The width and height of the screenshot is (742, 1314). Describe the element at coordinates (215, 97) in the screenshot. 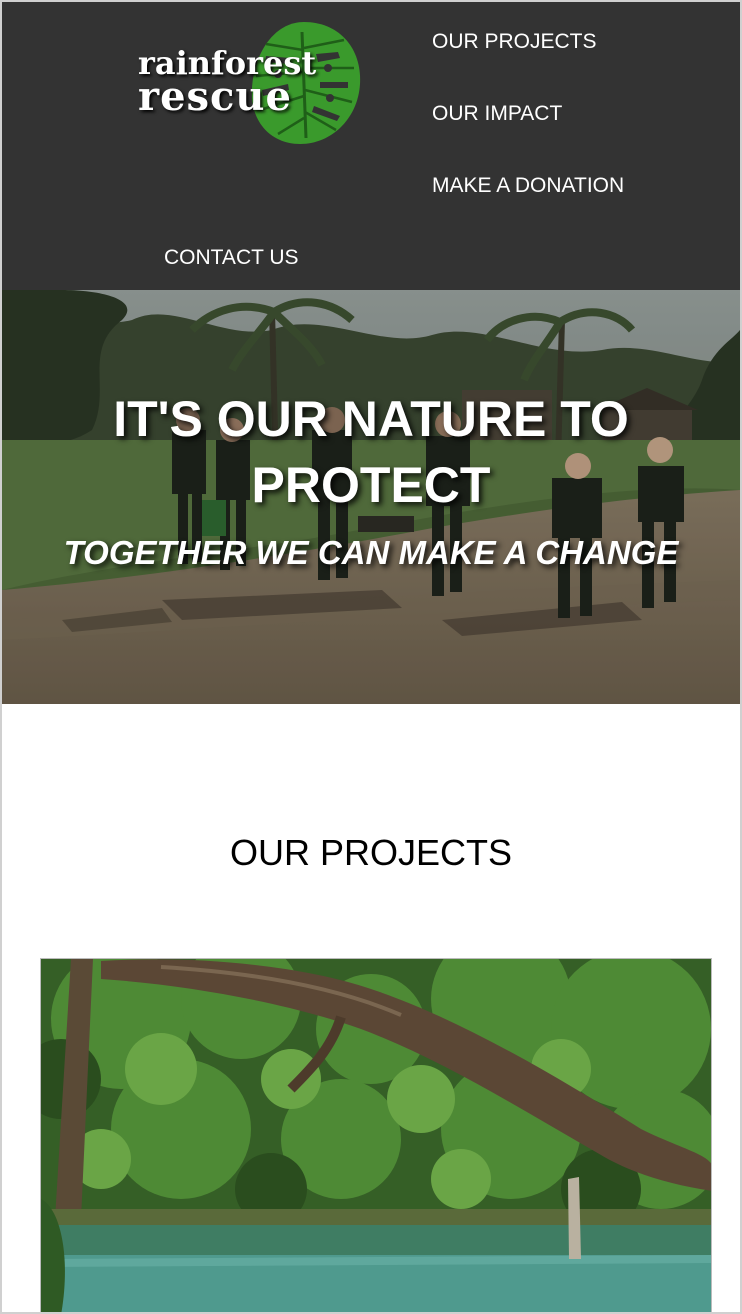

I see `logo-line2: rescue` at that location.